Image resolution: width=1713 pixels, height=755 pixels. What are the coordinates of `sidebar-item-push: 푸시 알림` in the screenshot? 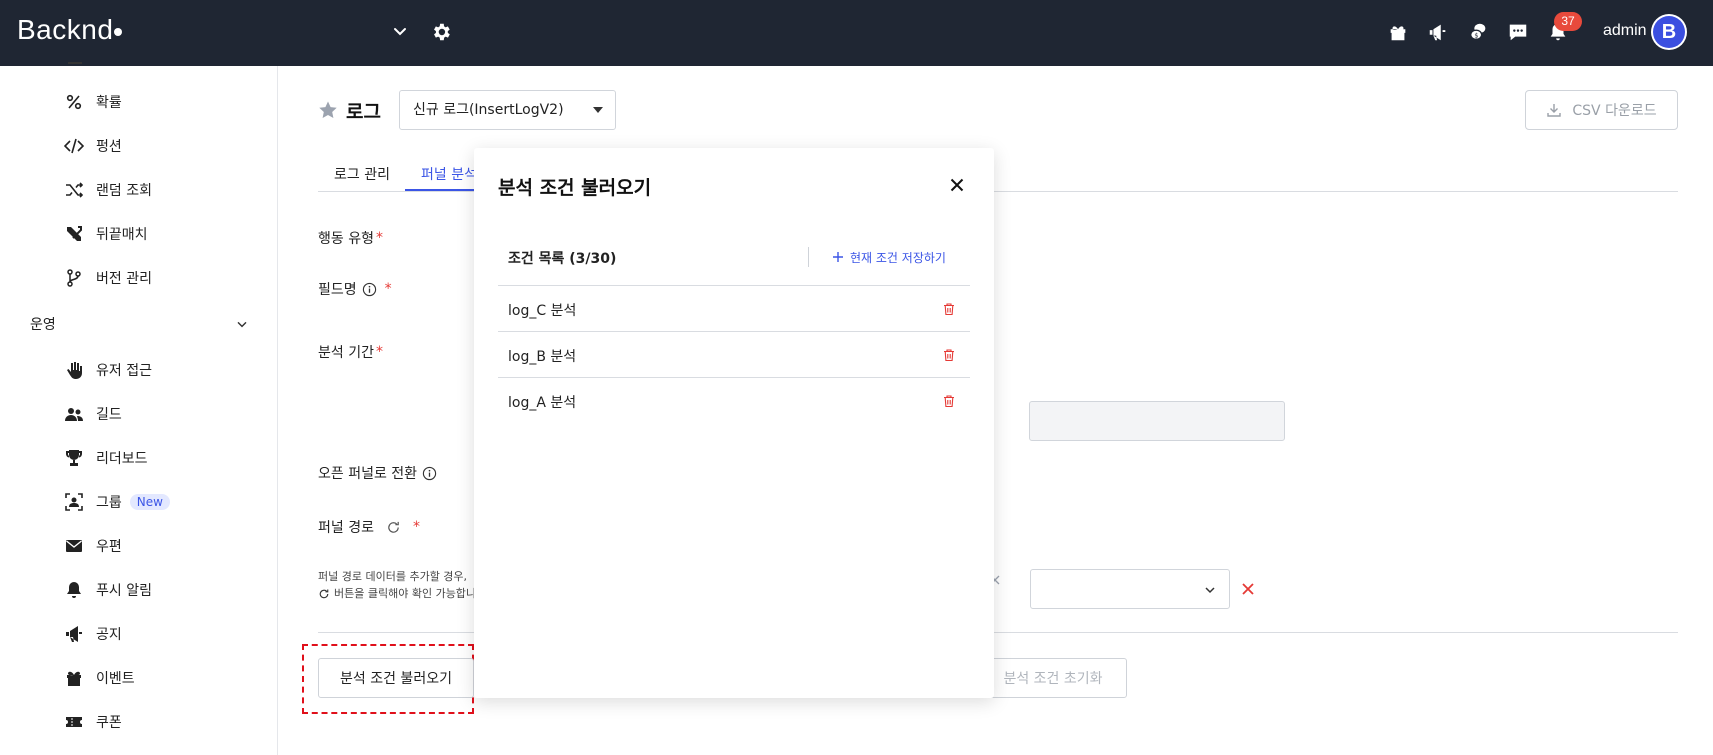 It's located at (108, 590).